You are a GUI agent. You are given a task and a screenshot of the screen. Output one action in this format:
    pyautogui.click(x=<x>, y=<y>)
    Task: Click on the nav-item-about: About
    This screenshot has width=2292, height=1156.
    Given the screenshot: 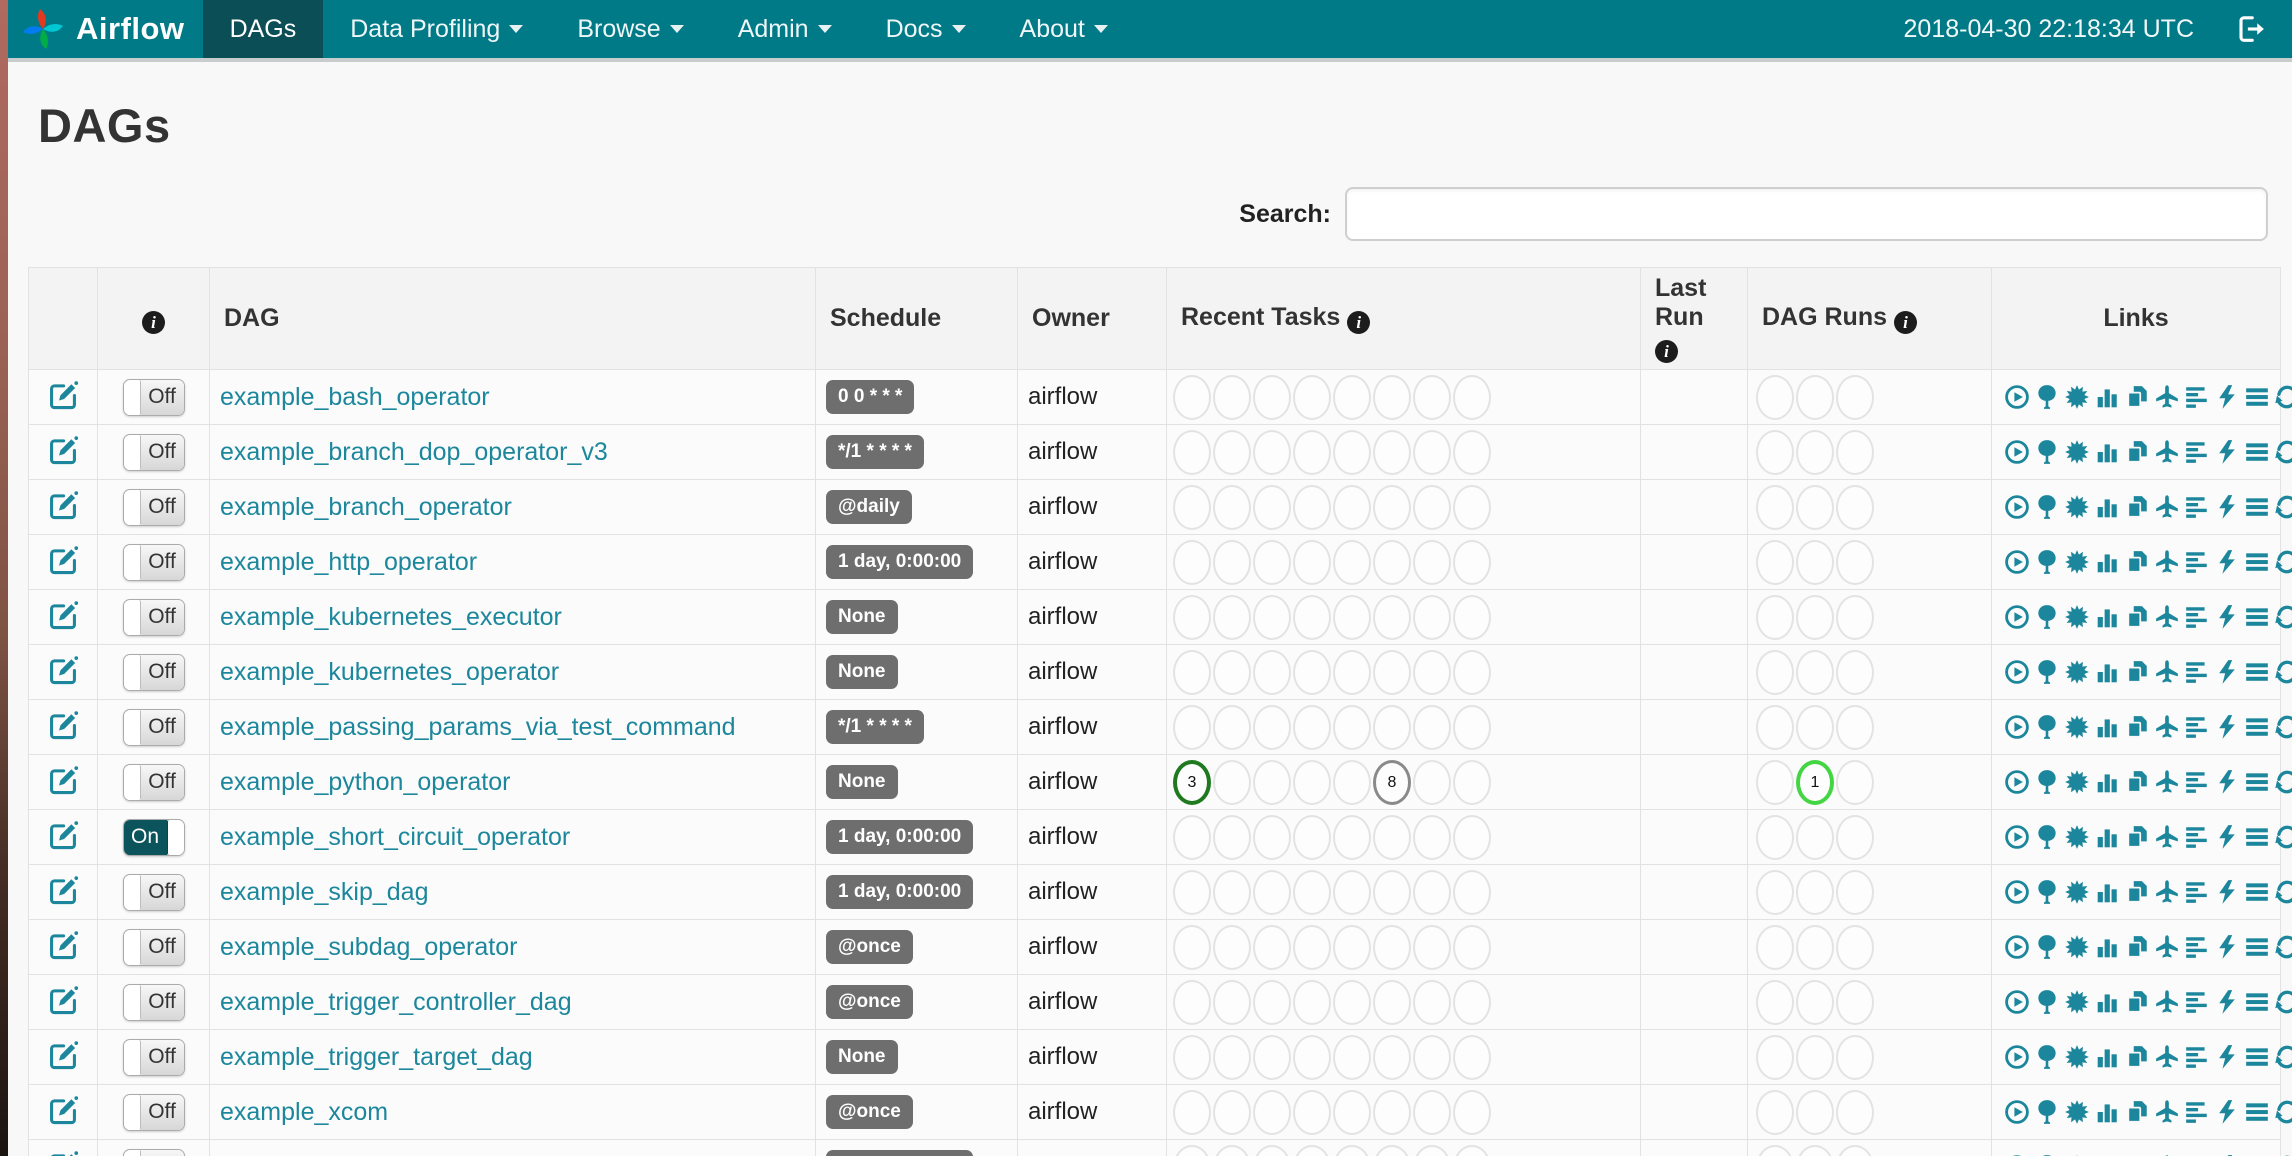 What is the action you would take?
    pyautogui.click(x=1064, y=29)
    